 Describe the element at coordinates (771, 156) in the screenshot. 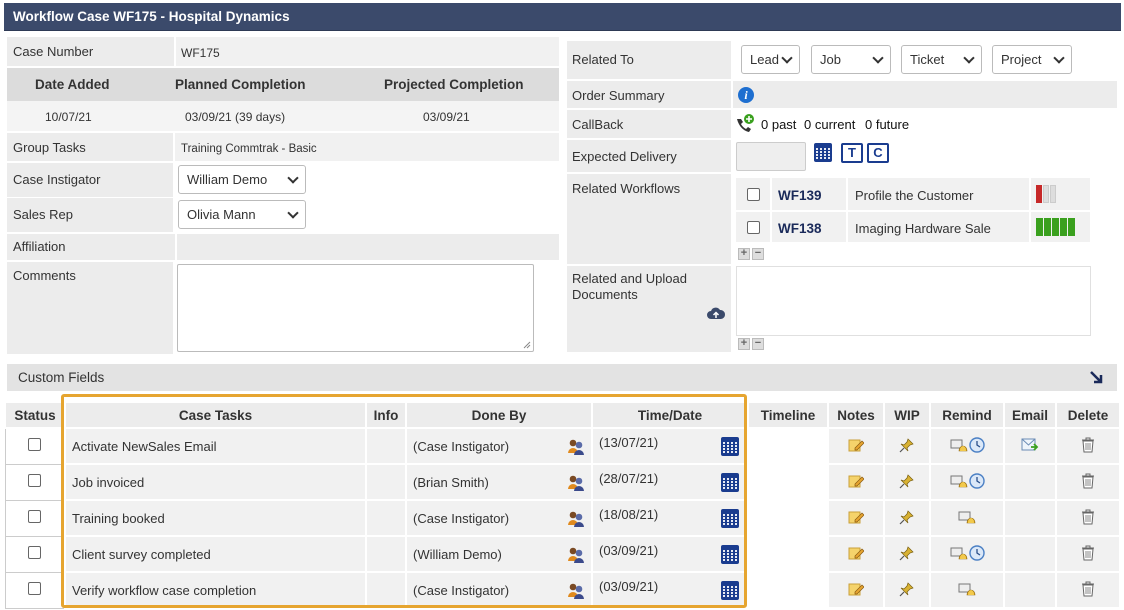

I see `expected-delivery-input` at that location.